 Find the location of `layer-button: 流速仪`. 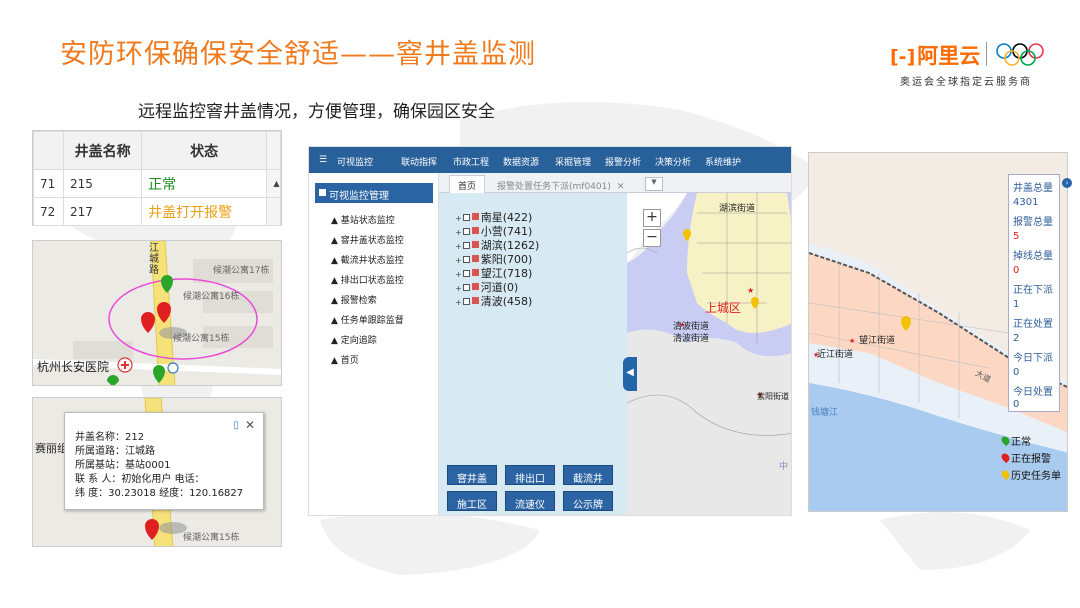

layer-button: 流速仪 is located at coordinates (530, 501).